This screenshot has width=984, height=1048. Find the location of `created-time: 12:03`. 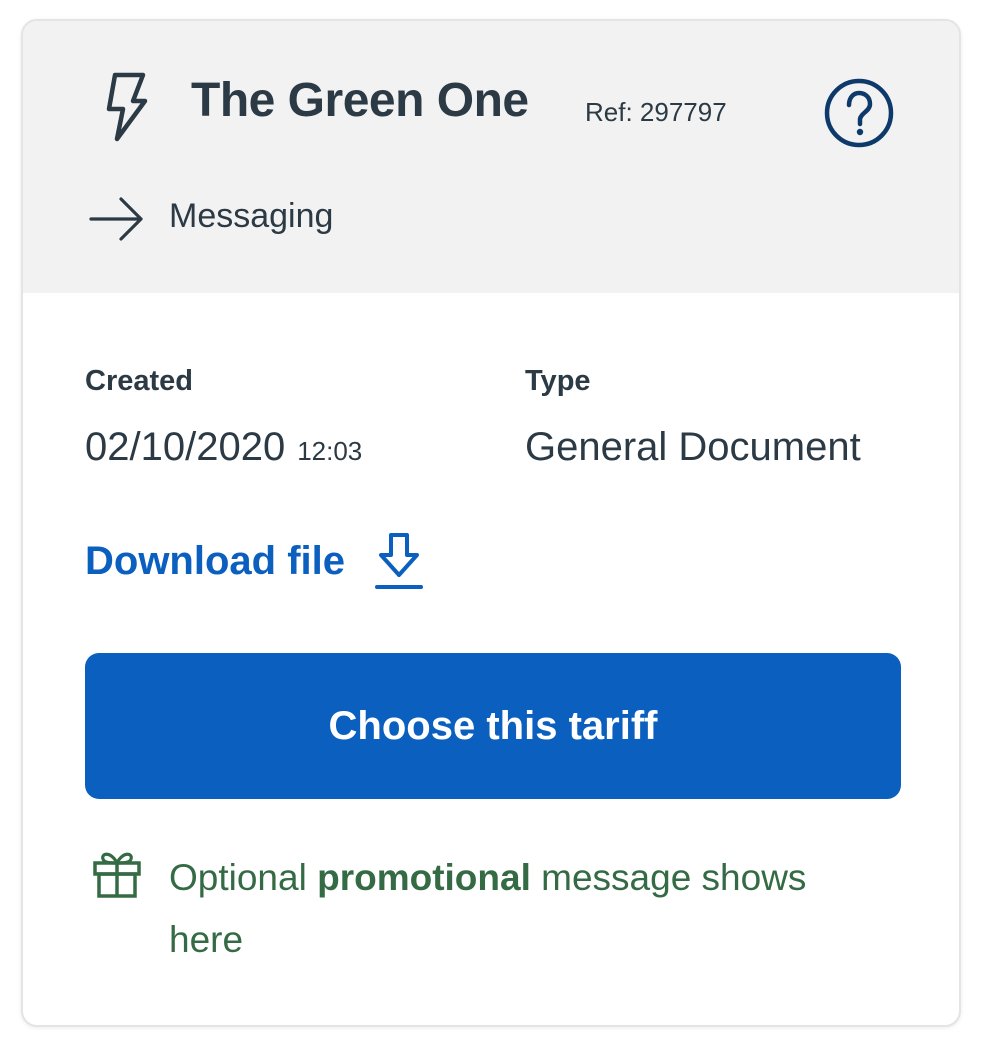

created-time: 12:03 is located at coordinates (330, 451).